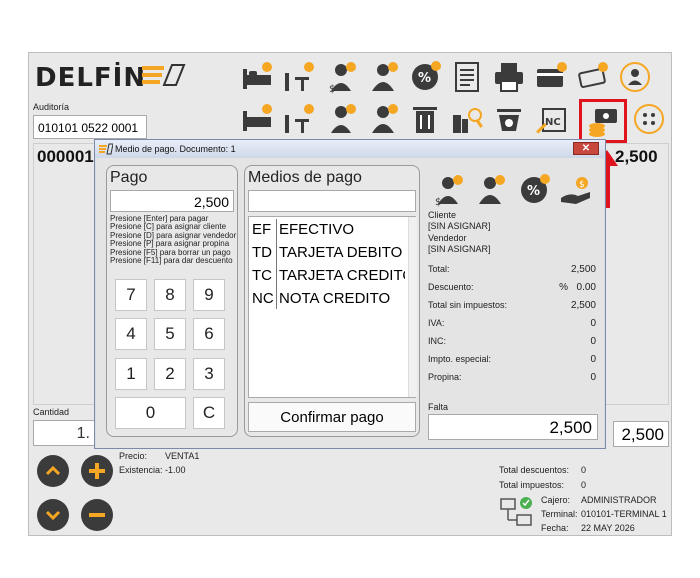 Image resolution: width=700 pixels, height=578 pixels. I want to click on network-status-icon, so click(516, 511).